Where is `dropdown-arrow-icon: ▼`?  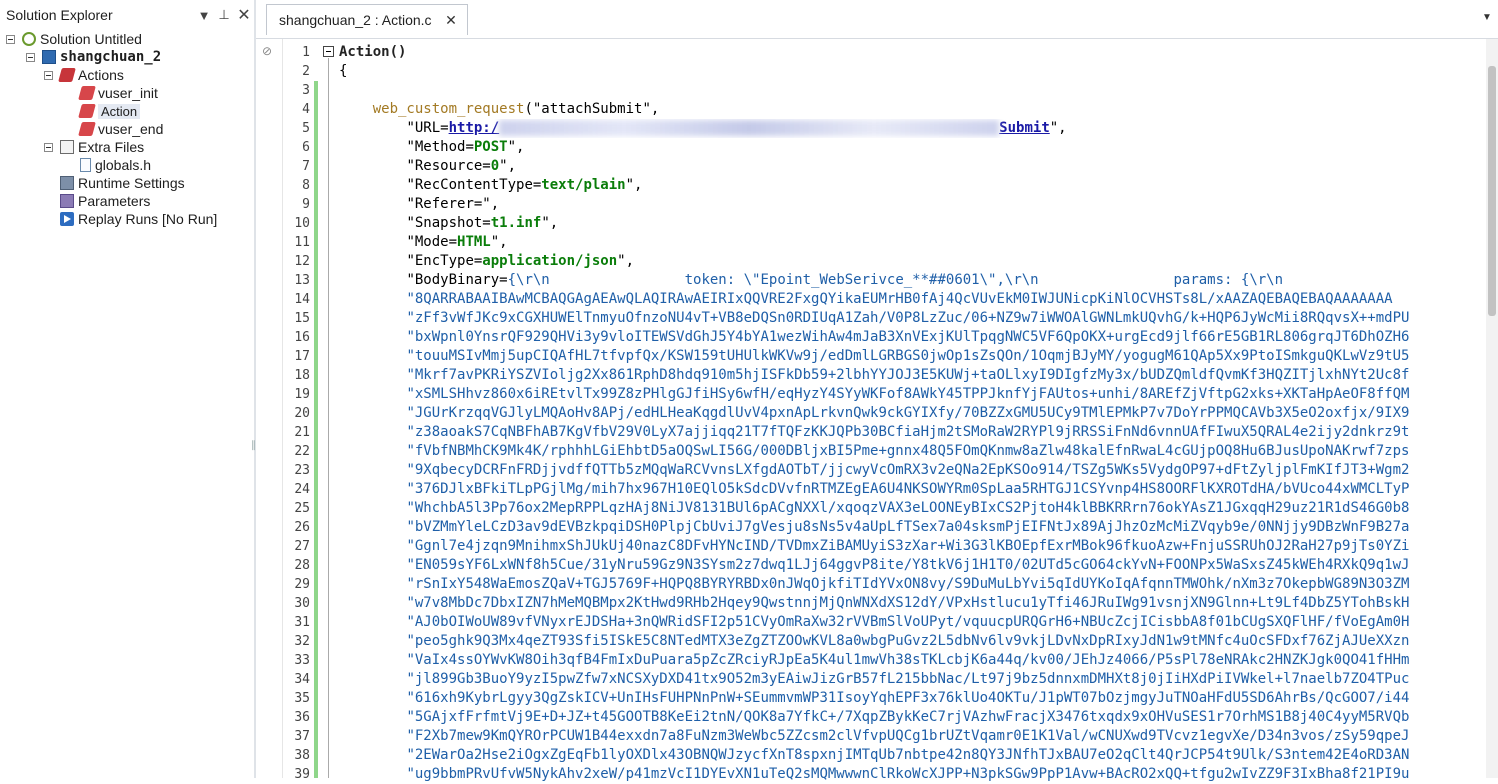
dropdown-arrow-icon: ▼ is located at coordinates (204, 15).